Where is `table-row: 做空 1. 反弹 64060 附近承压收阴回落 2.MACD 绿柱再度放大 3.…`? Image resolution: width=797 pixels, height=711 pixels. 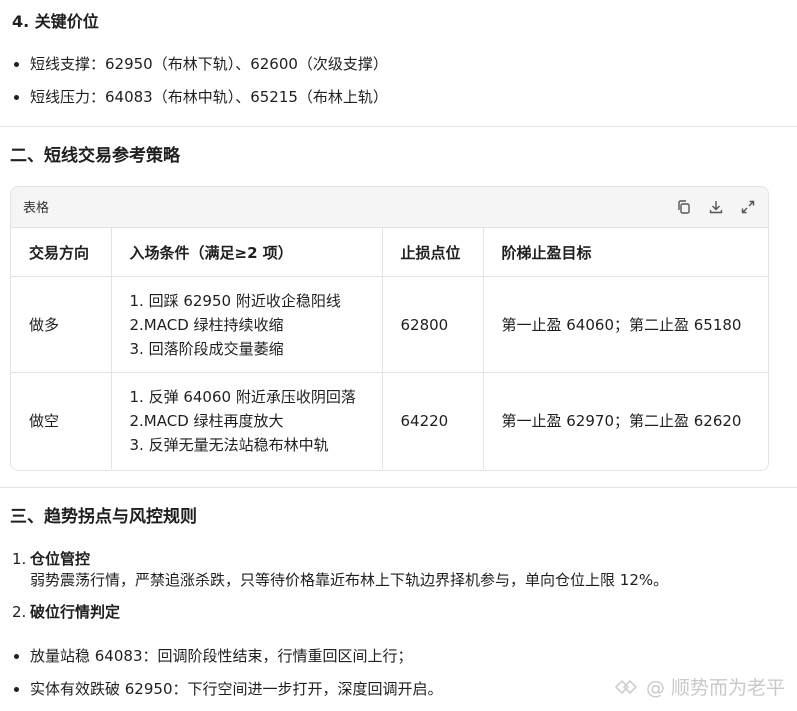 table-row: 做空 1. 反弹 64060 附近承压收阴回落 2.MACD 绿柱再度放大 3.… is located at coordinates (389, 420).